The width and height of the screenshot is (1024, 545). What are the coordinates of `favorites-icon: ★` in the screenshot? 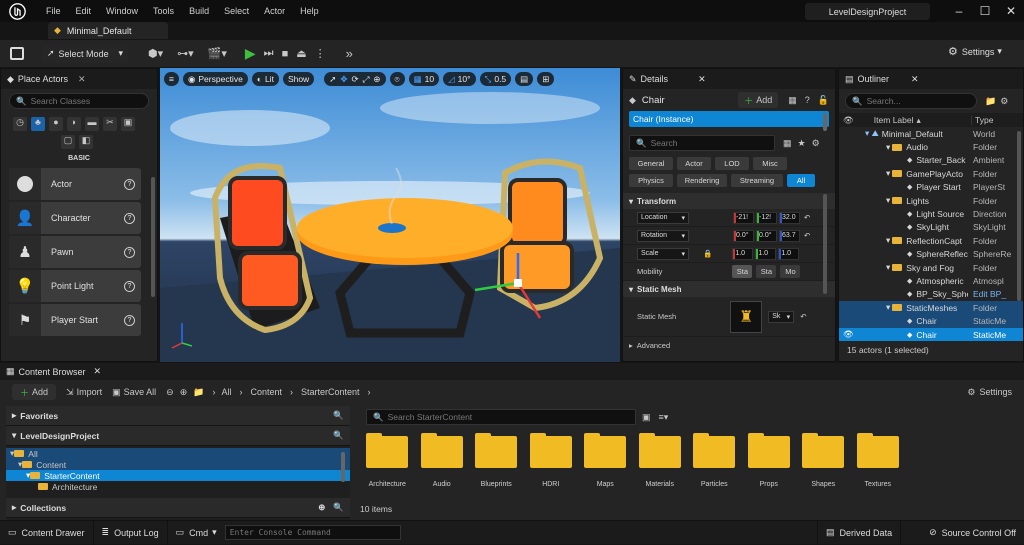 It's located at (802, 143).